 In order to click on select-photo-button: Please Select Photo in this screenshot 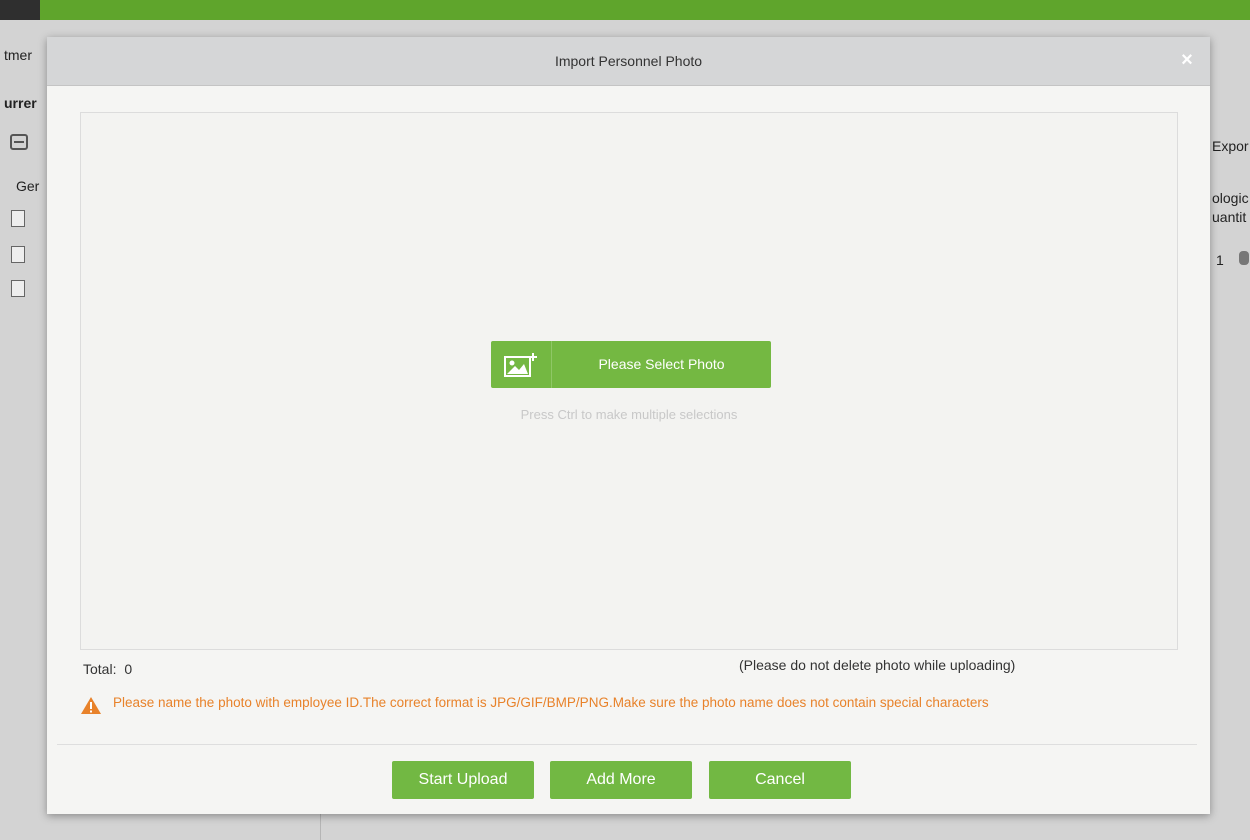, I will do `click(631, 364)`.